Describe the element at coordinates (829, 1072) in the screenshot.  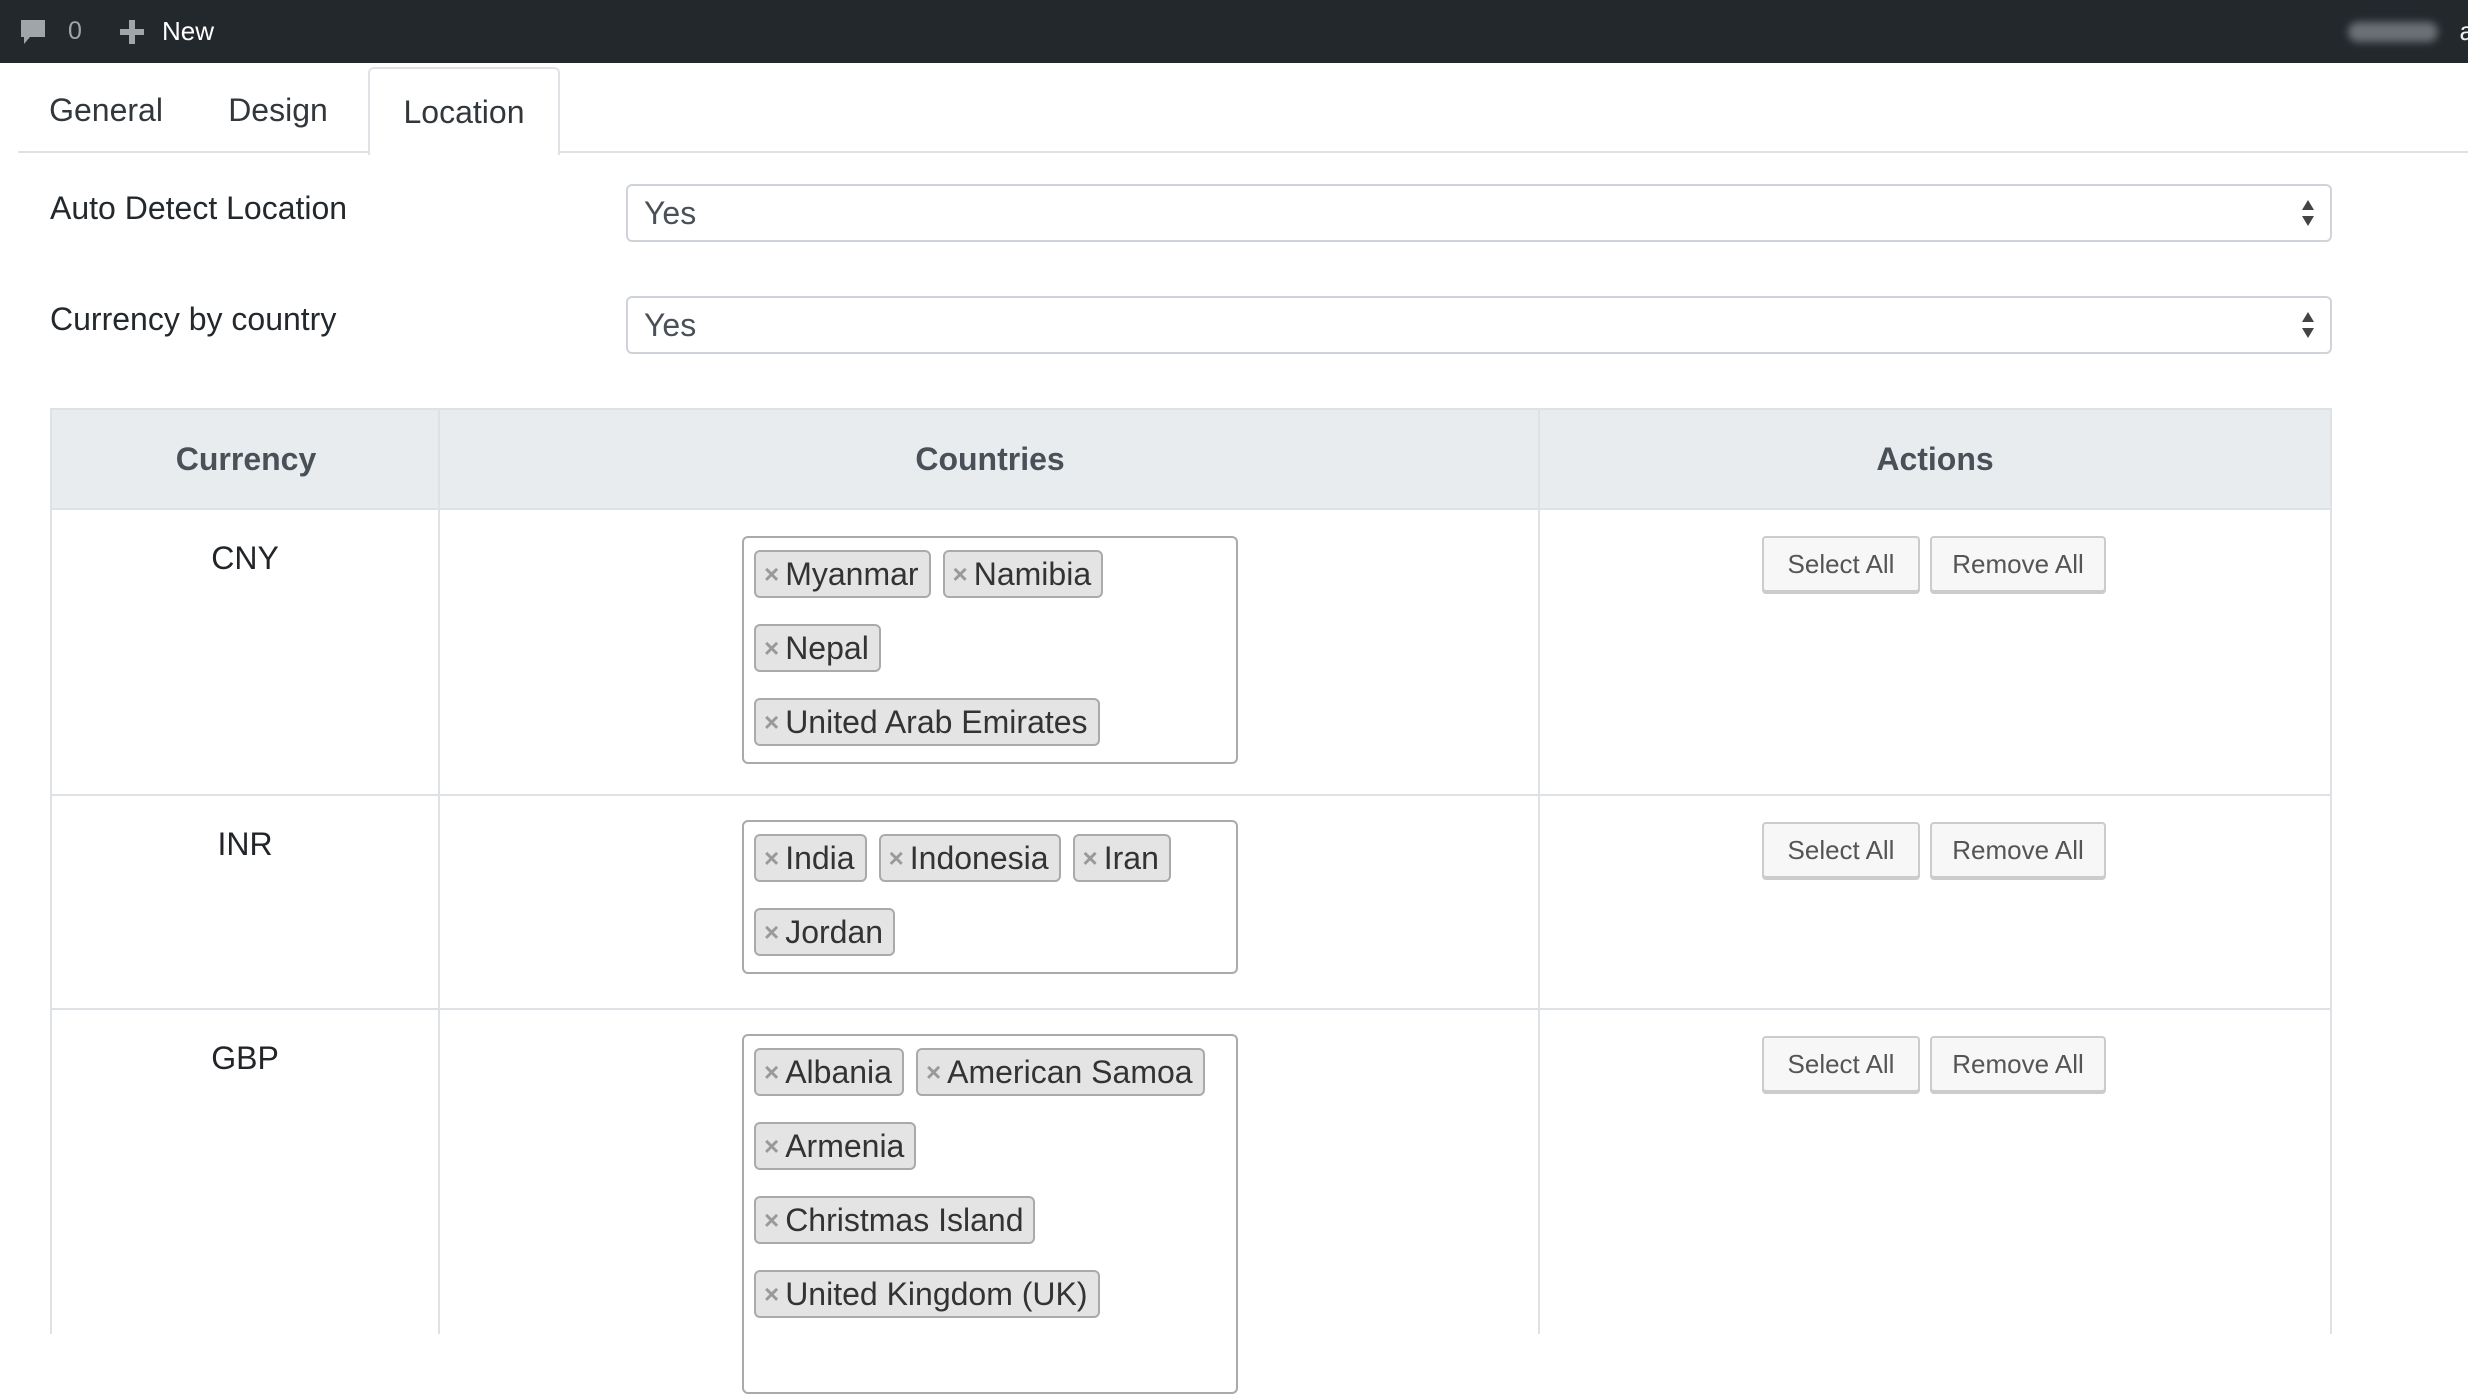
I see `country-chip: × Albania` at that location.